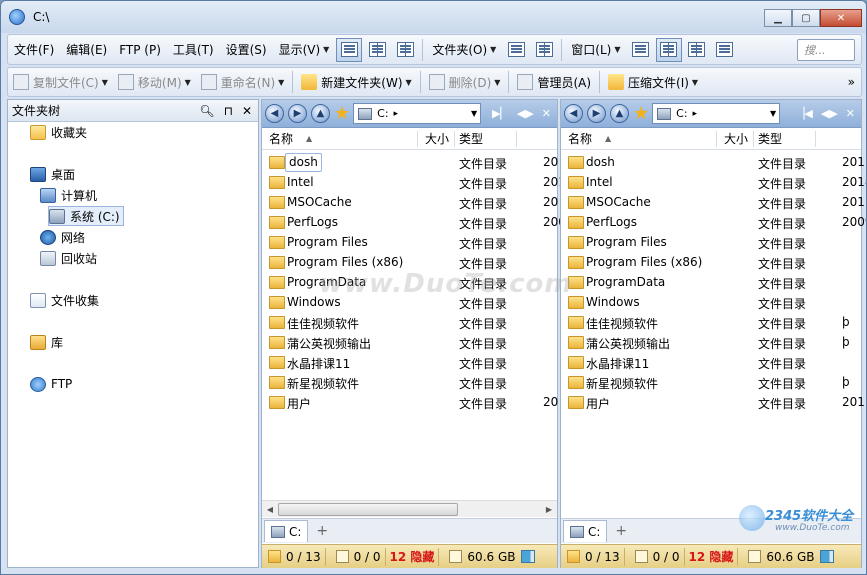  Describe the element at coordinates (713, 203) in the screenshot. I see `table-row: MSOCache 文件目录 201` at that location.